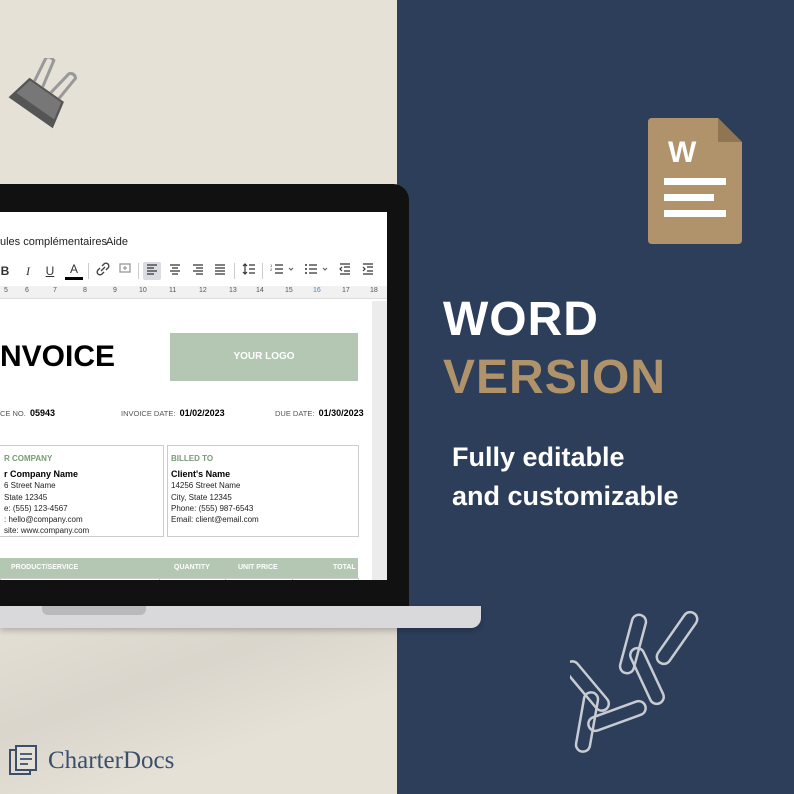  Describe the element at coordinates (346, 290) in the screenshot. I see `ruler-tick: 17` at that location.